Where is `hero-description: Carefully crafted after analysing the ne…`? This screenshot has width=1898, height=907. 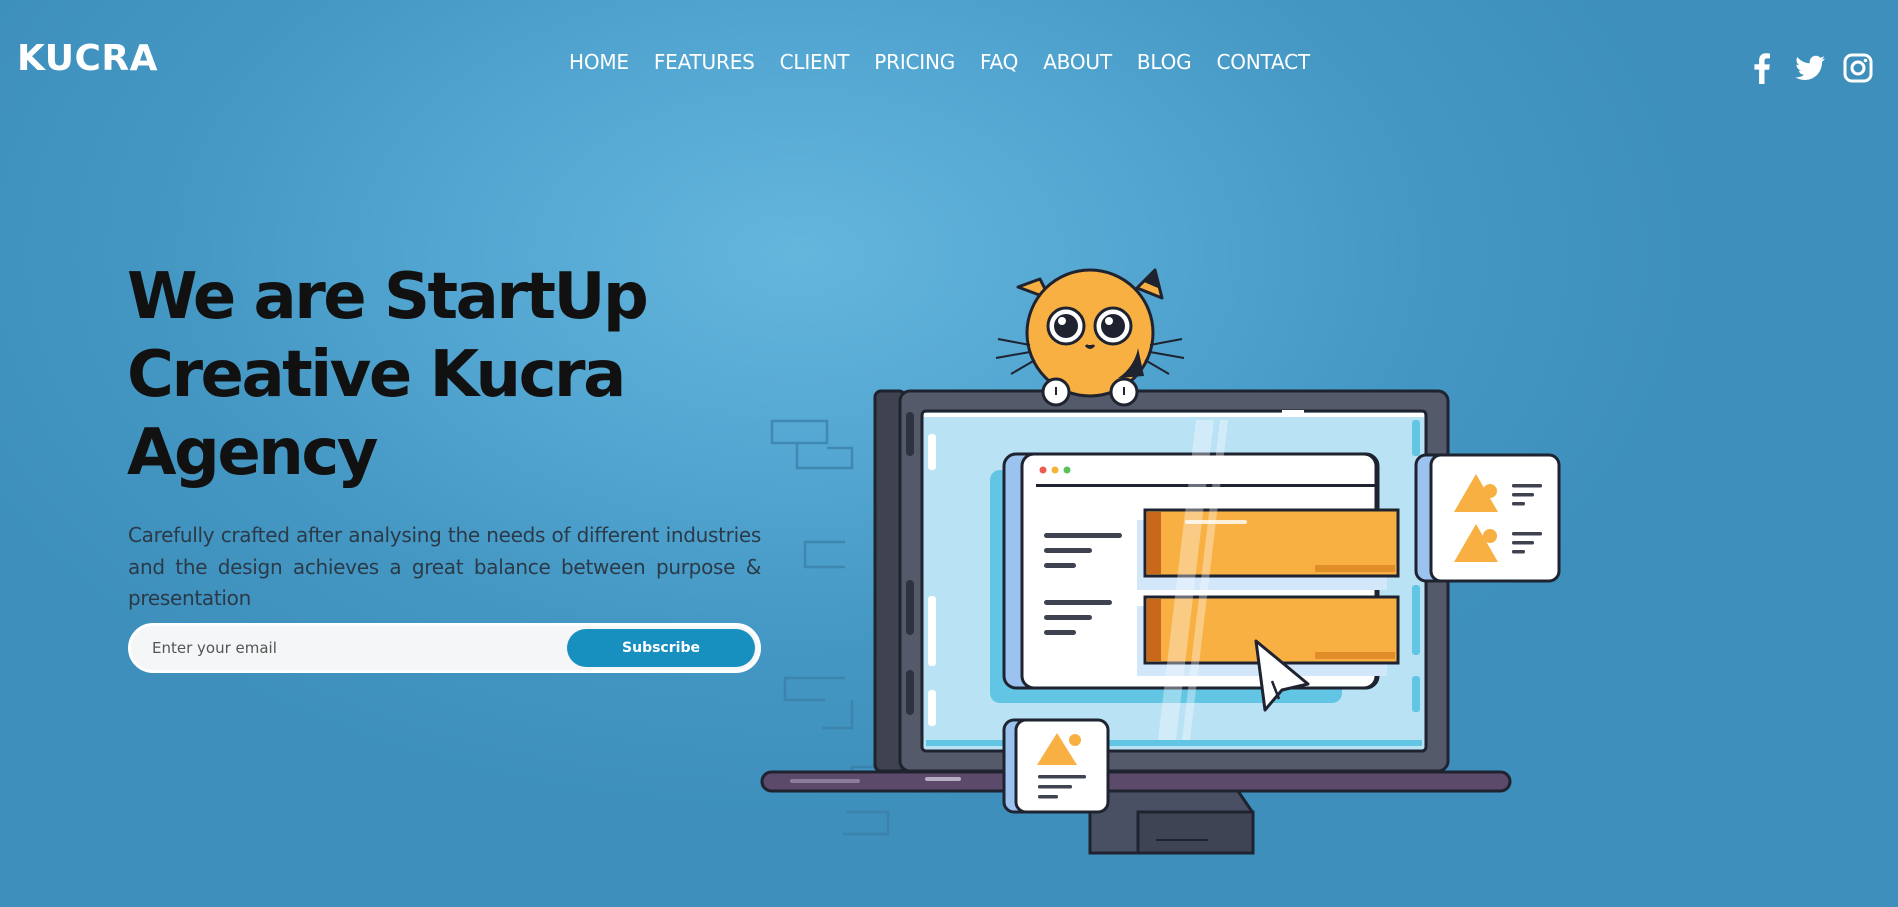 hero-description: Carefully crafted after analysing the ne… is located at coordinates (444, 566).